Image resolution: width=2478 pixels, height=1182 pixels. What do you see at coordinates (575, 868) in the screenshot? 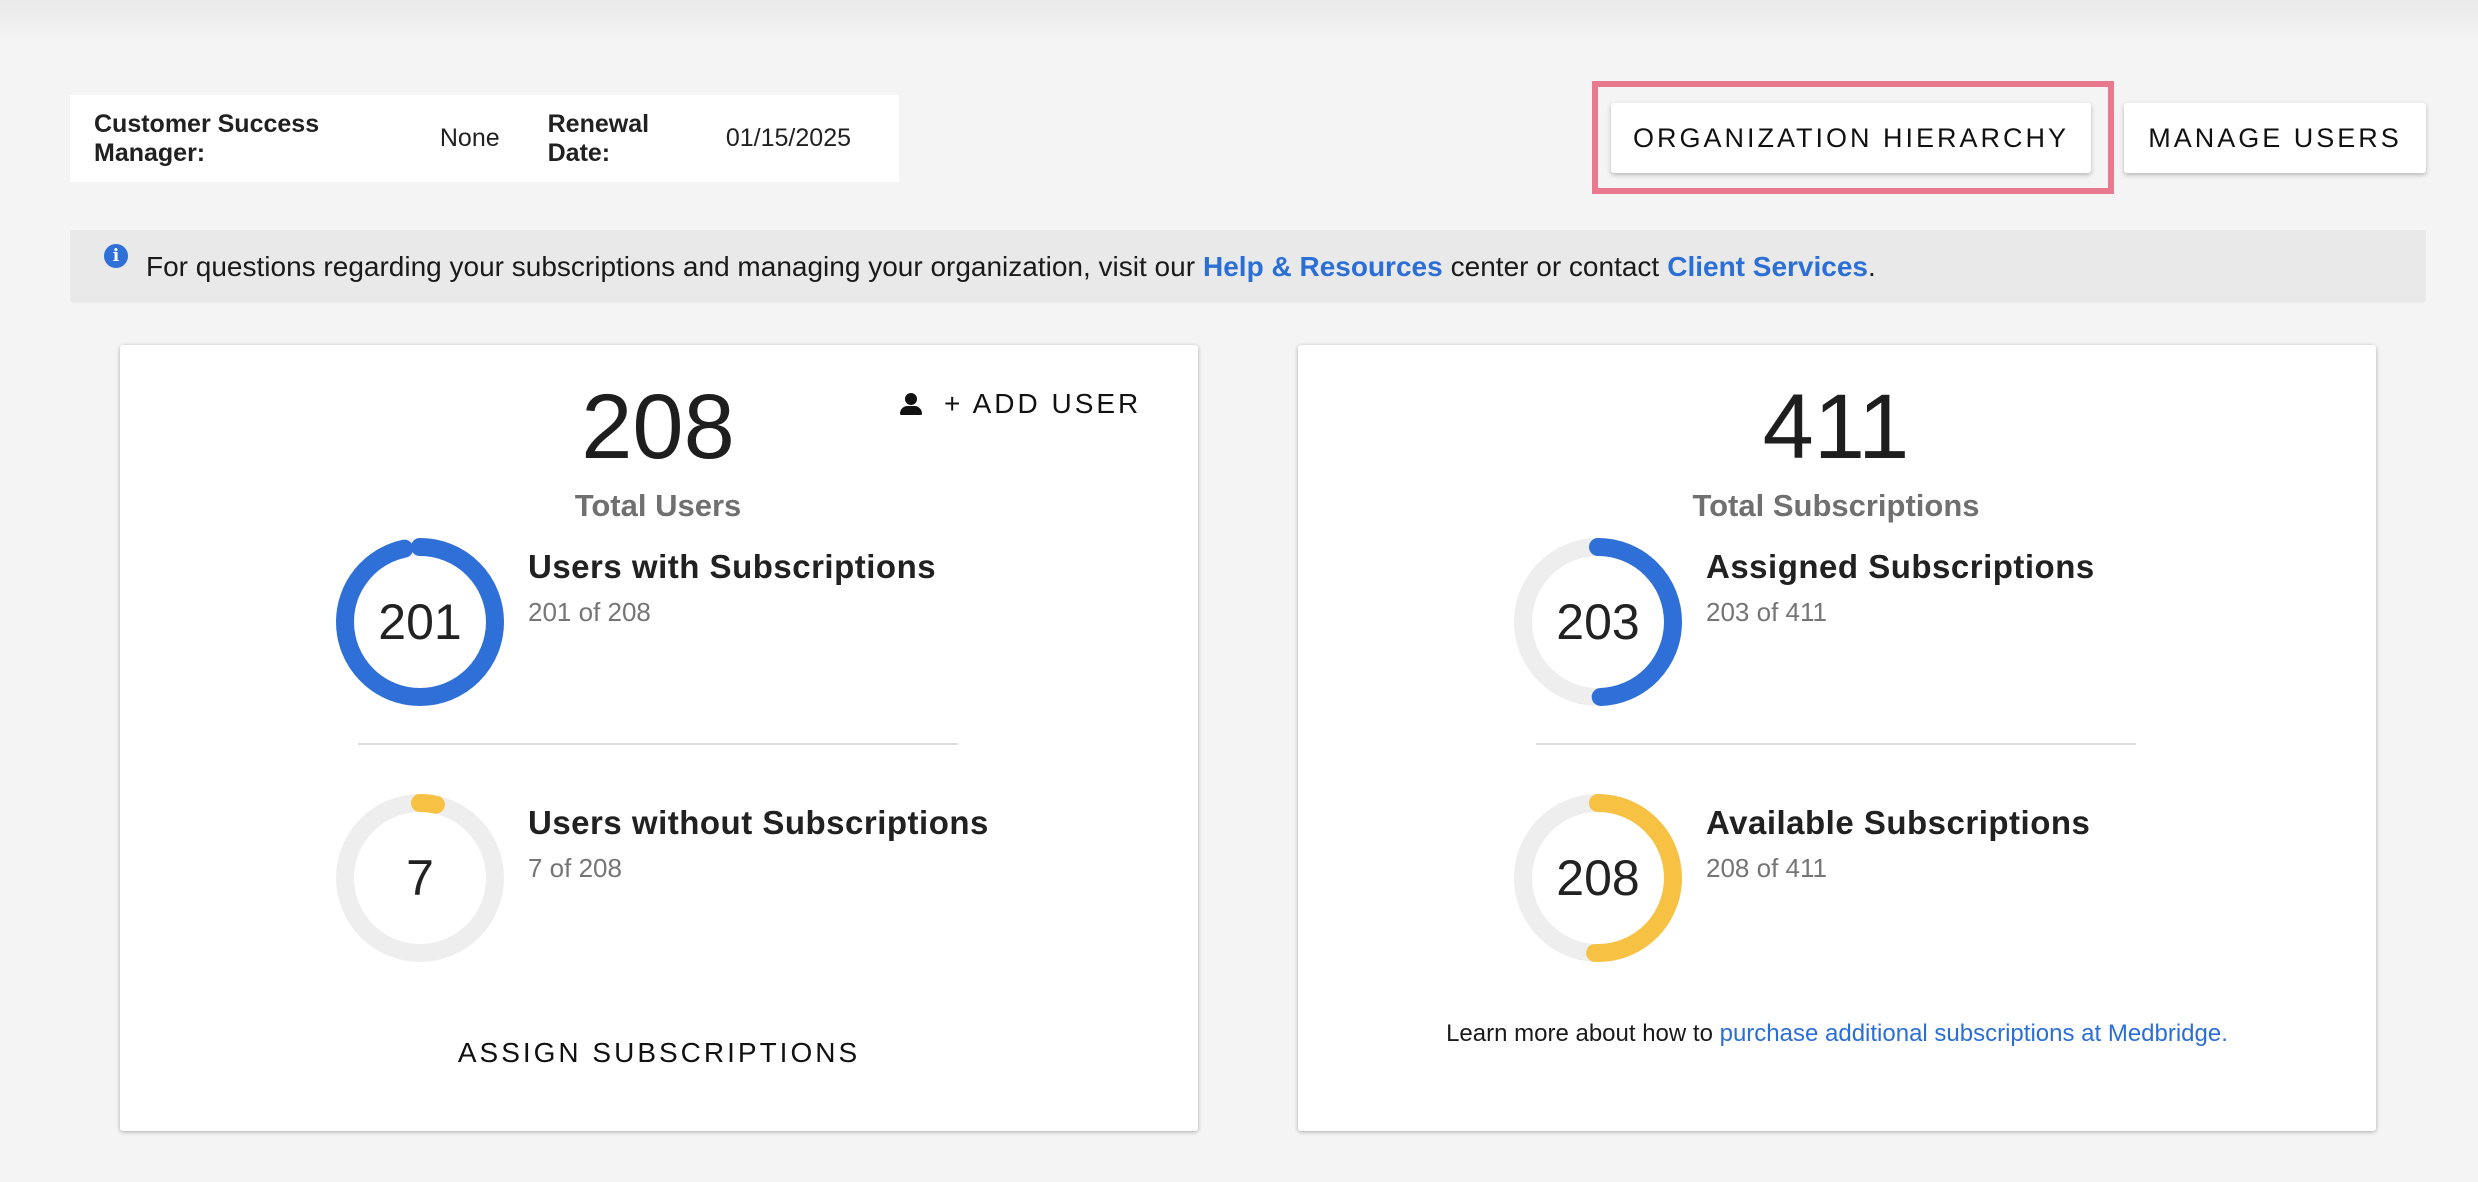
I see `users-without-subs-sub: 7 of 208` at bounding box center [575, 868].